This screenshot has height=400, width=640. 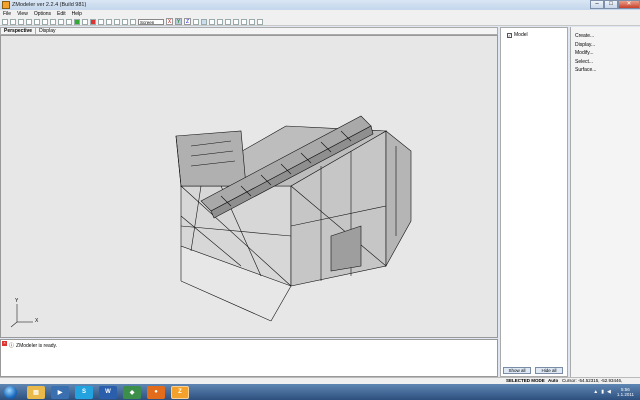 What do you see at coordinates (13, 21) in the screenshot?
I see `open-file-icon` at bounding box center [13, 21].